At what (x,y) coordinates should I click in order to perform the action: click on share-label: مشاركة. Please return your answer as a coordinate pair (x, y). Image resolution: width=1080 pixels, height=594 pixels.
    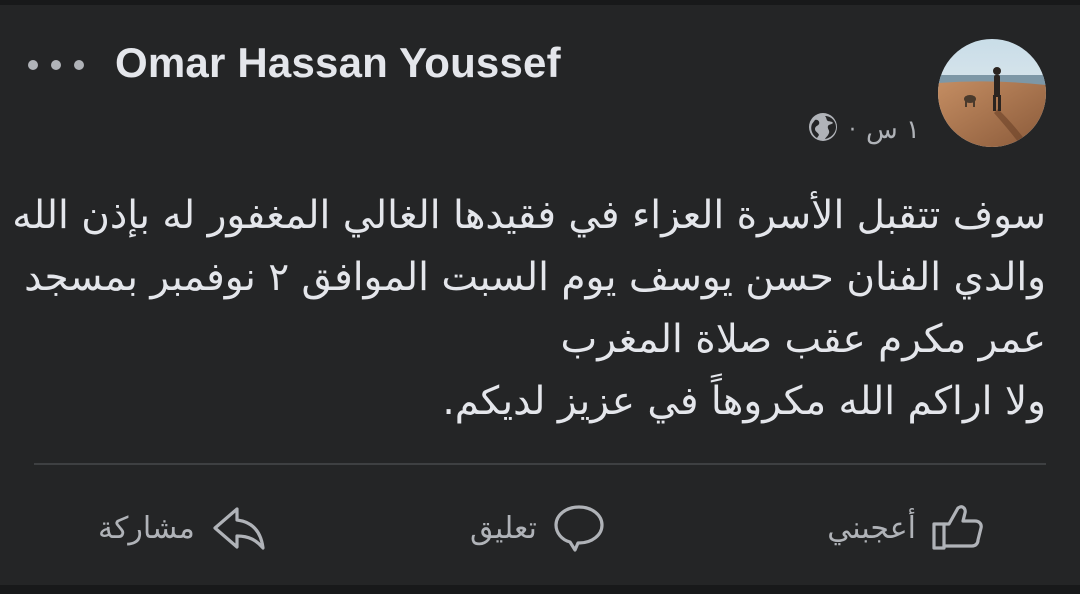
    Looking at the image, I should click on (146, 528).